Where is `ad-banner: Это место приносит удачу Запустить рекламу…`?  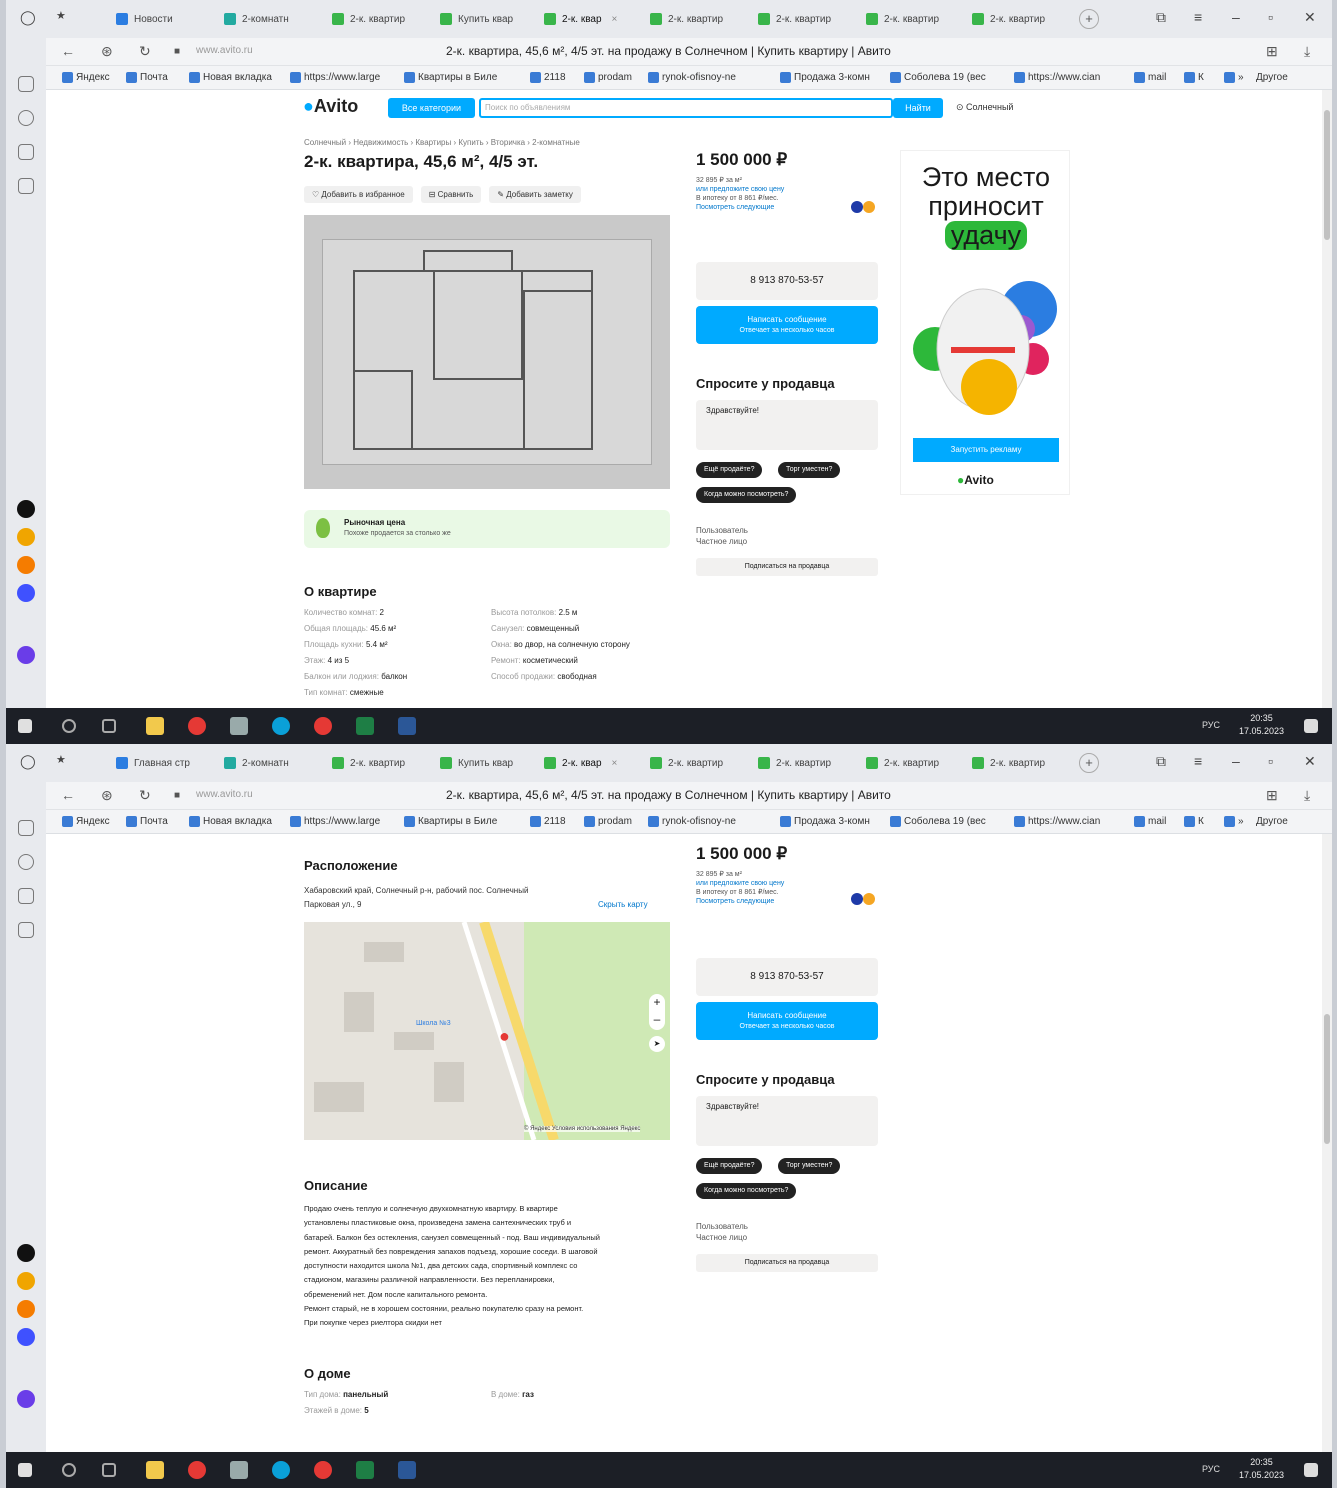
ad-banner: Это место приносит удачу Запустить рекламу… is located at coordinates (985, 322).